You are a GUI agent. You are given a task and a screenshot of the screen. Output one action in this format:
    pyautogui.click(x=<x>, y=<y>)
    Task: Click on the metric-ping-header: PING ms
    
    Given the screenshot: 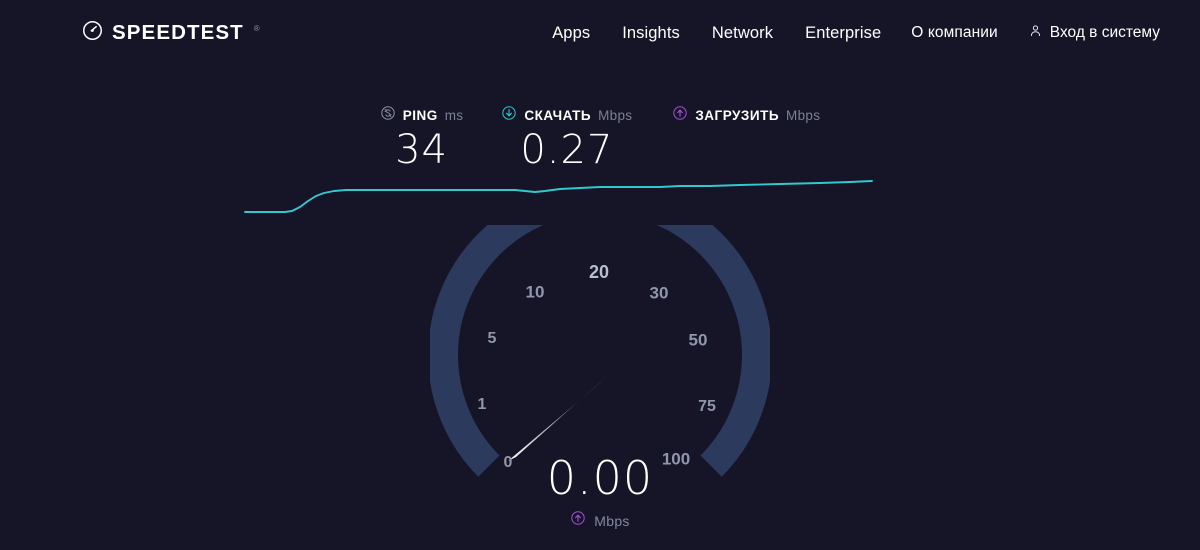 What is the action you would take?
    pyautogui.click(x=422, y=115)
    